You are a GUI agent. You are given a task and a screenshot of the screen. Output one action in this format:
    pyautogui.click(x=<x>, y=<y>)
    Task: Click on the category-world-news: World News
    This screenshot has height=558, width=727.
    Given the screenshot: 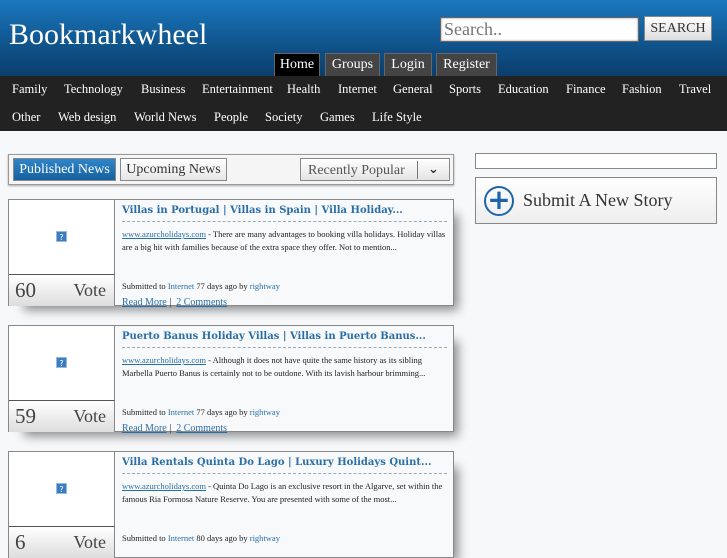 What is the action you would take?
    pyautogui.click(x=165, y=117)
    